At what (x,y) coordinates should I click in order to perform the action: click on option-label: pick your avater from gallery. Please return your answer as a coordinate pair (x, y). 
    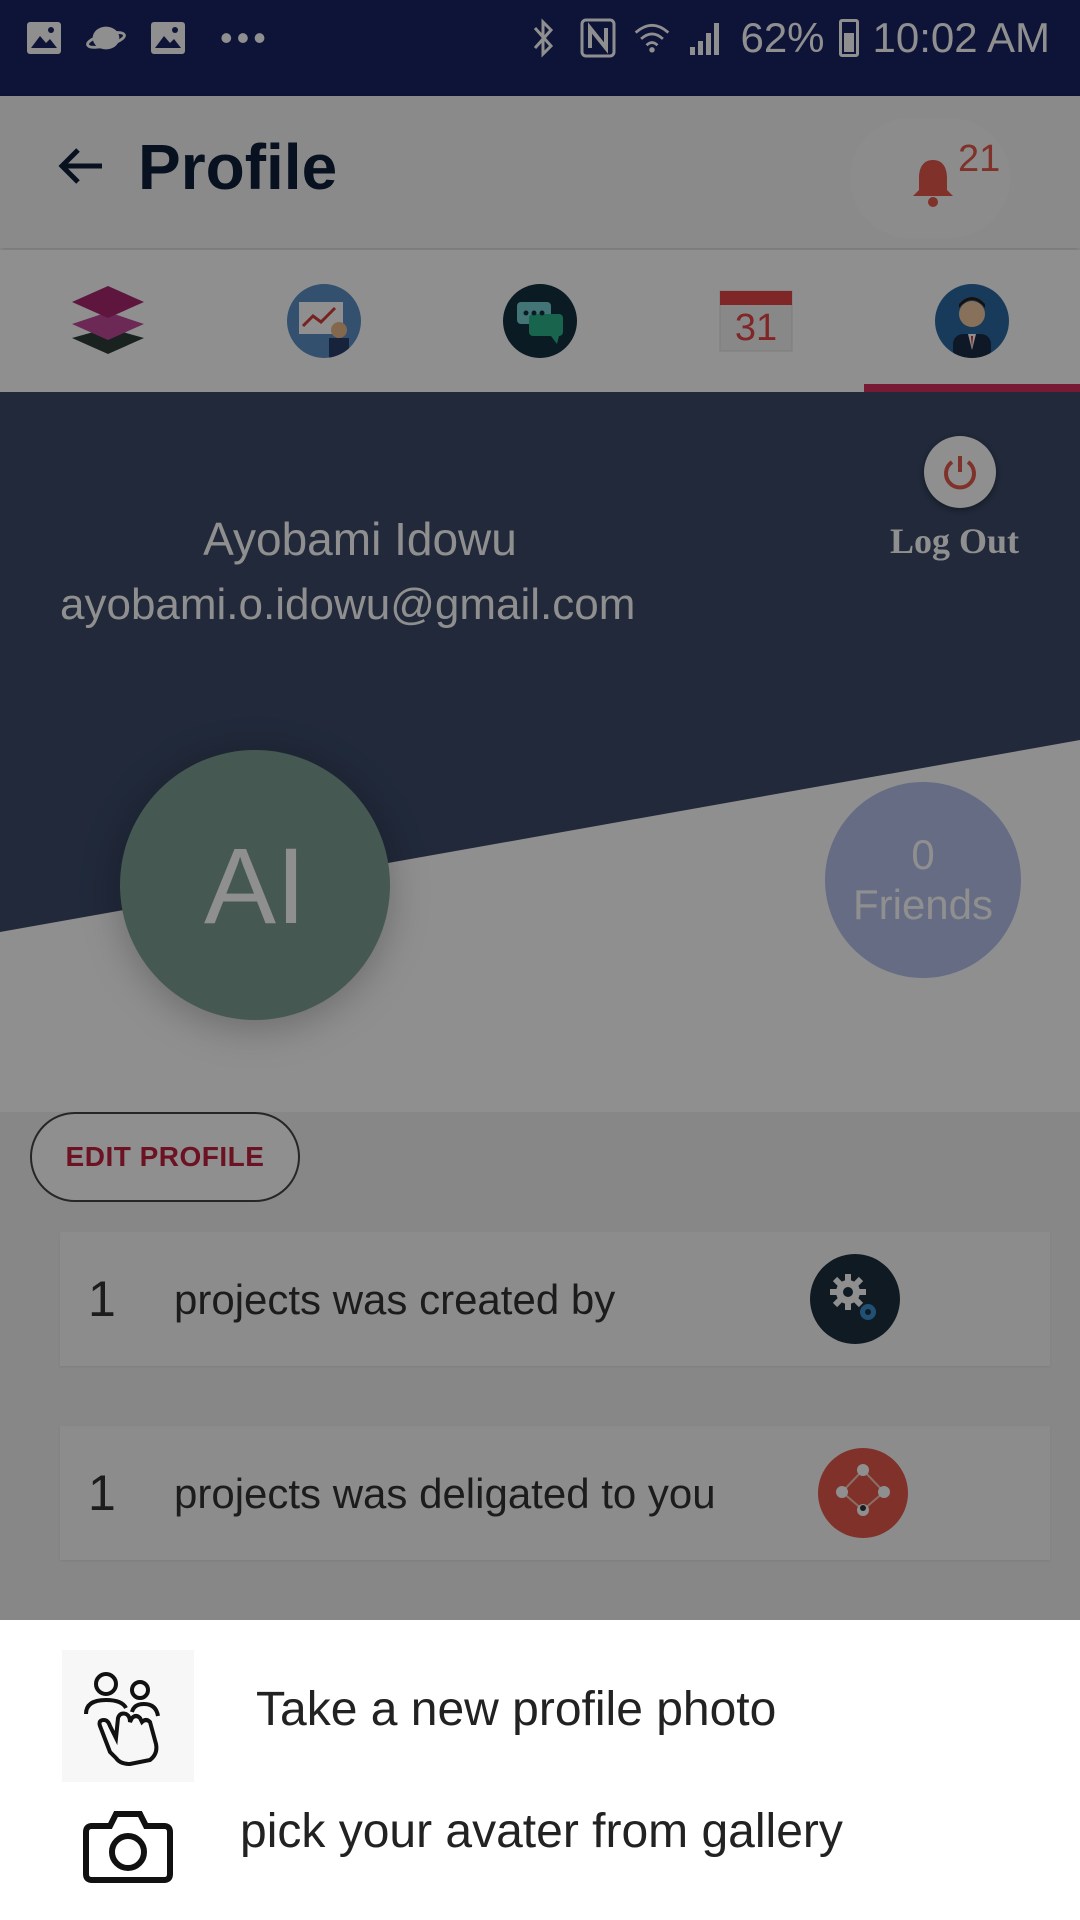
    Looking at the image, I should click on (541, 1831).